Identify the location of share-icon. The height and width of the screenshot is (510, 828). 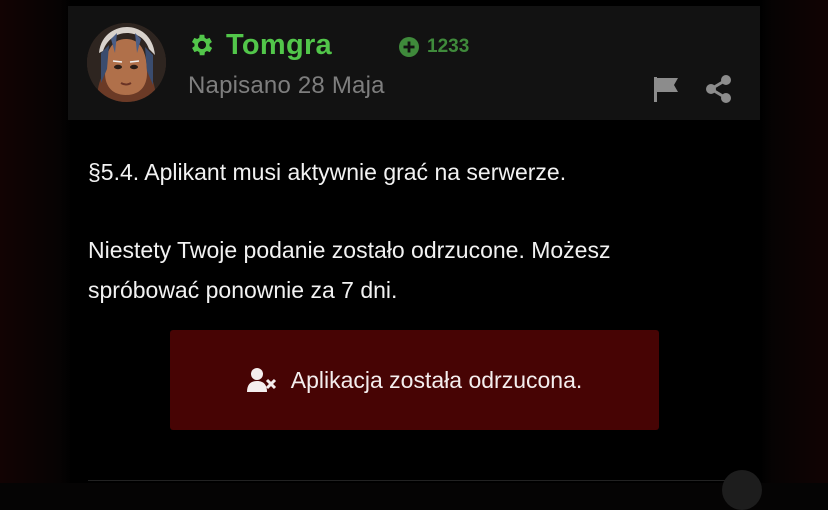
(718, 89).